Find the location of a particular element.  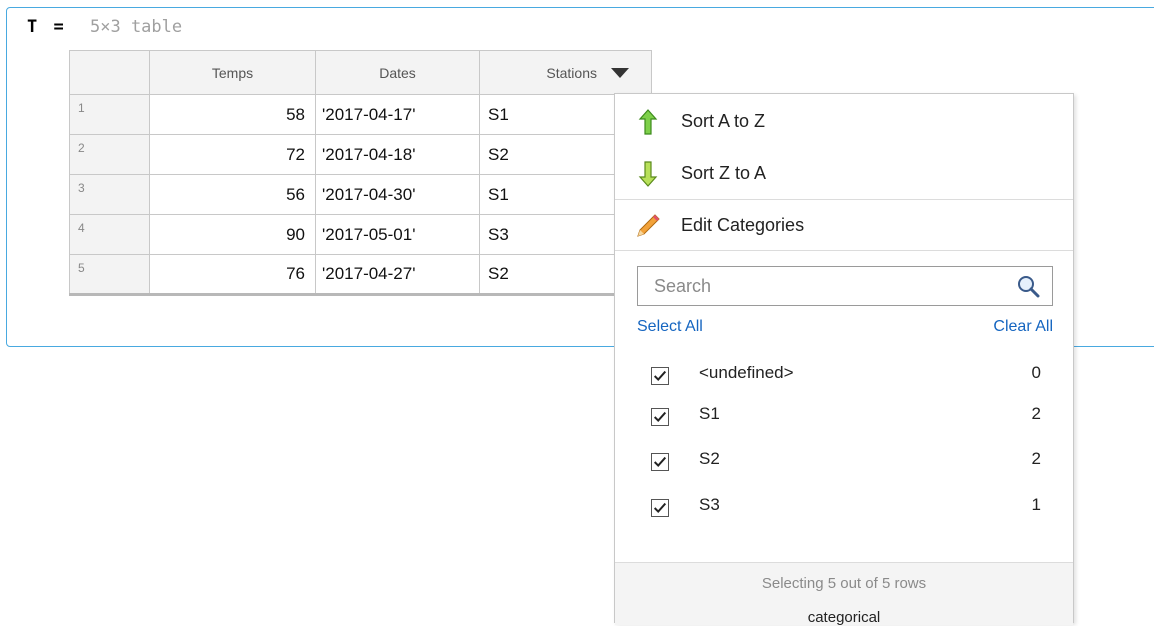

cell-temps: 76 is located at coordinates (232, 275).